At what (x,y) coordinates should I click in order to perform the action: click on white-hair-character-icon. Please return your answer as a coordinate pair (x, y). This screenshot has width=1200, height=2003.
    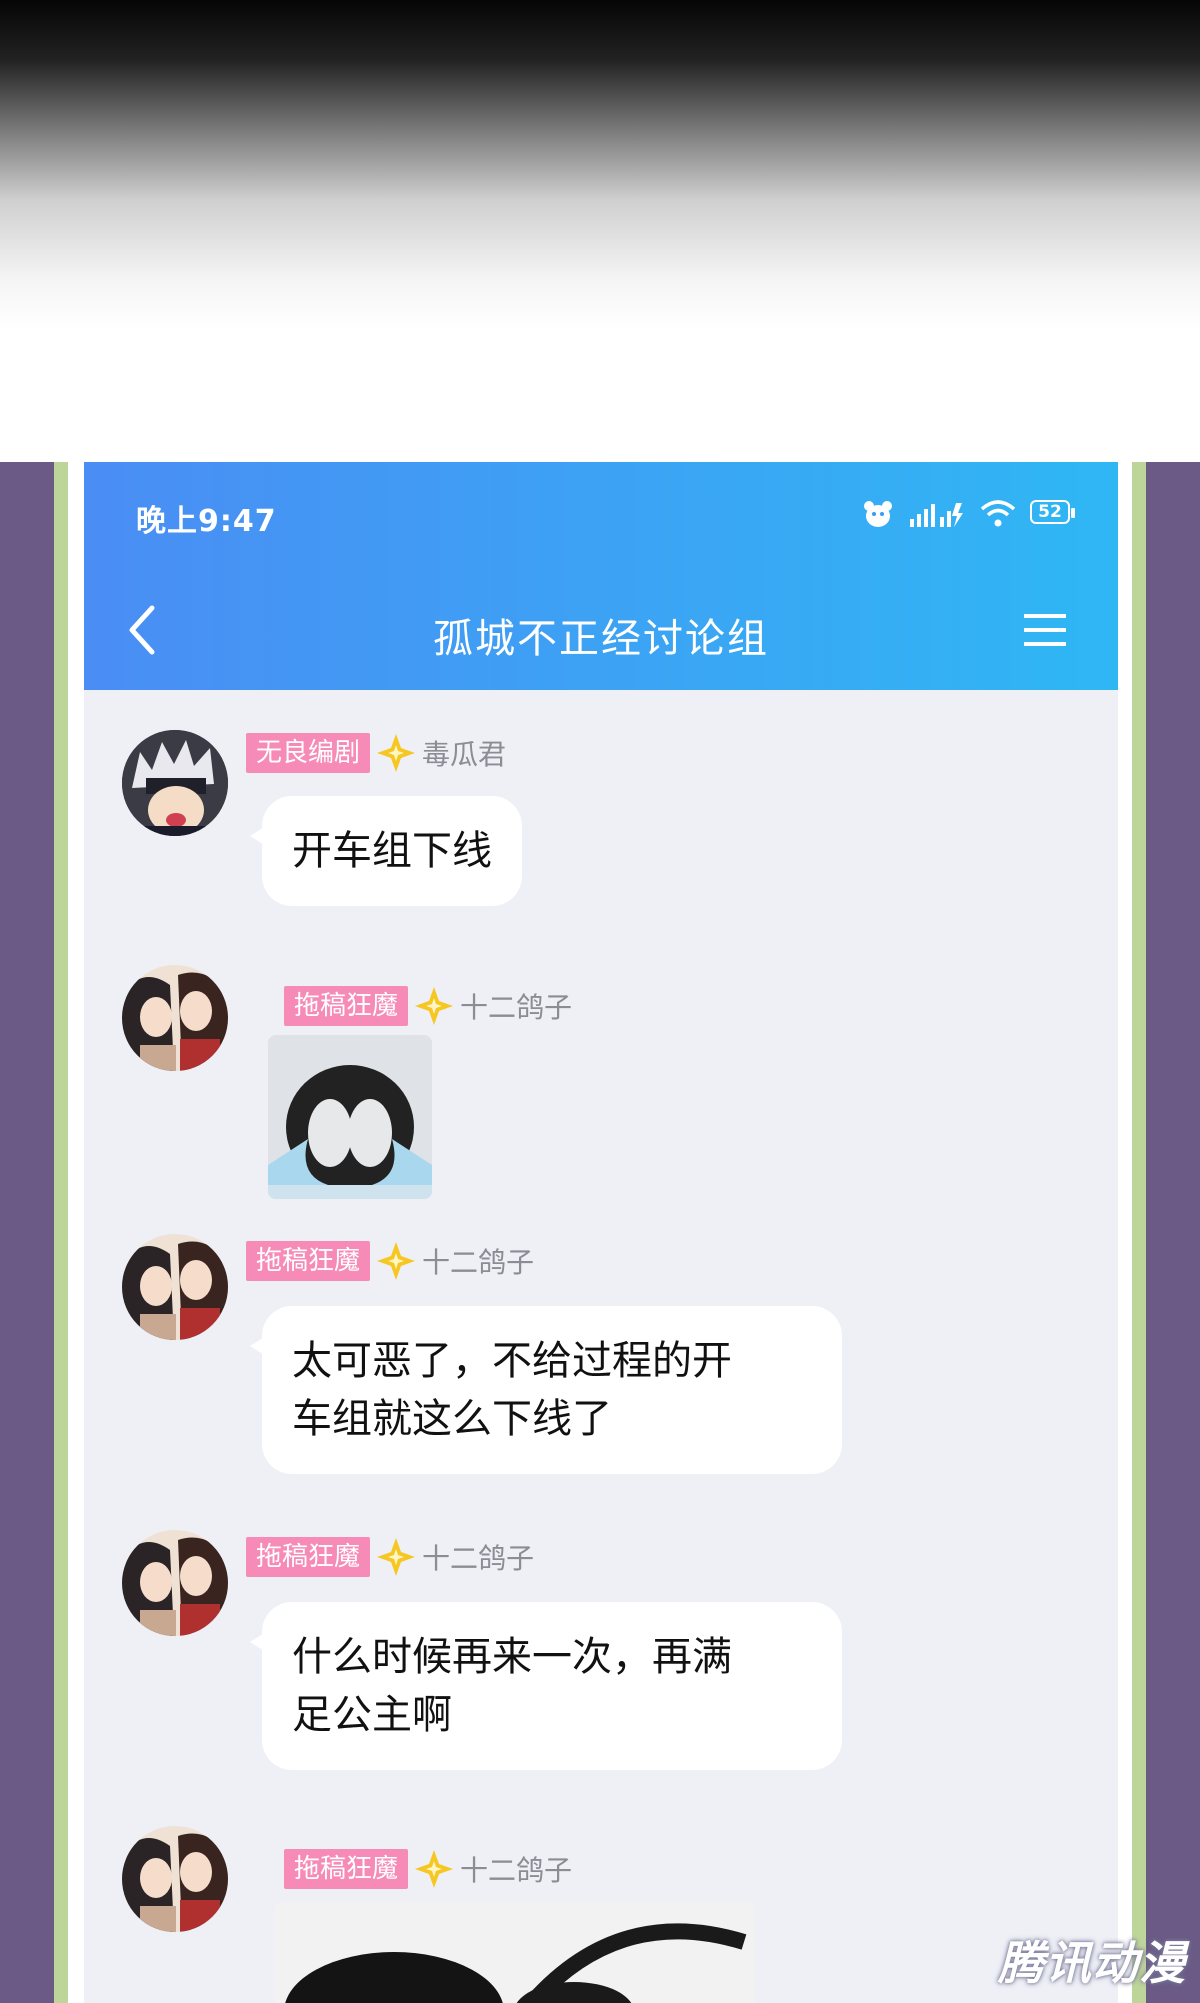
    Looking at the image, I should click on (175, 783).